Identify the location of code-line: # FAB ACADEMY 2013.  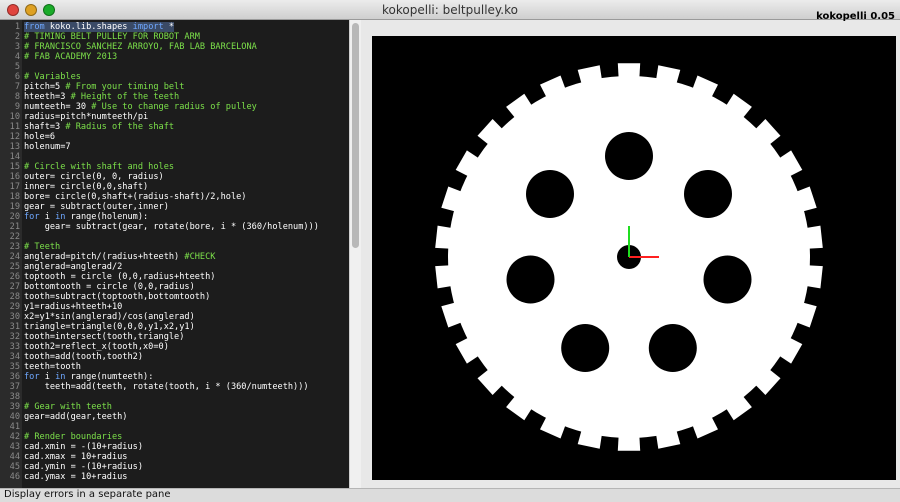
(70, 57).